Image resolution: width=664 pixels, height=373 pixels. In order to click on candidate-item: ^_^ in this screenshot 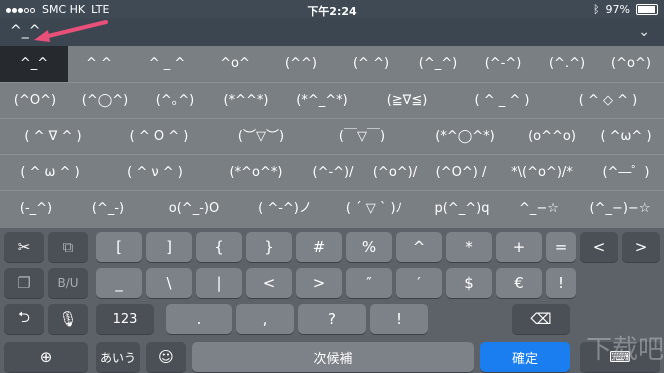, I will do `click(34, 64)`.